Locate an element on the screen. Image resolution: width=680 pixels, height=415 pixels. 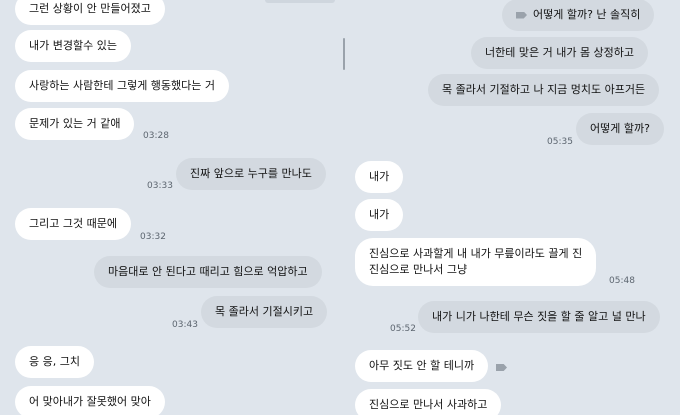
outgoing-message: 마음대로 안 된다고 때리고 힘으로 억압하고 is located at coordinates (208, 272).